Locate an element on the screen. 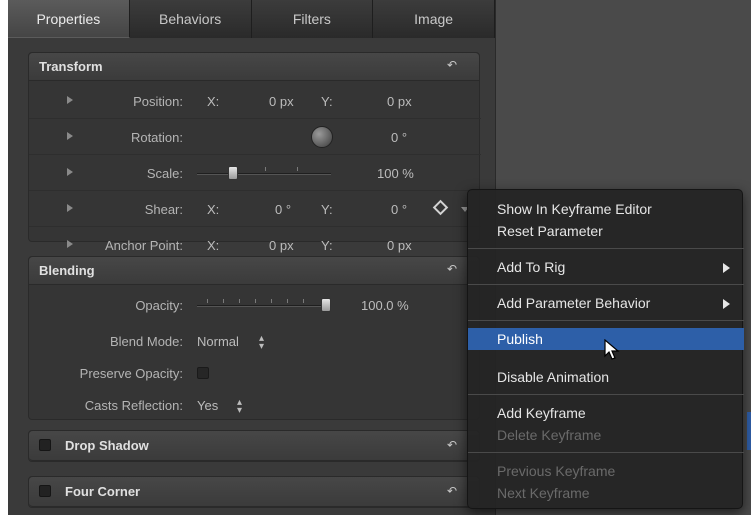 This screenshot has width=751, height=515. menu-item-add-keyframe: Add Keyframe is located at coordinates (606, 413).